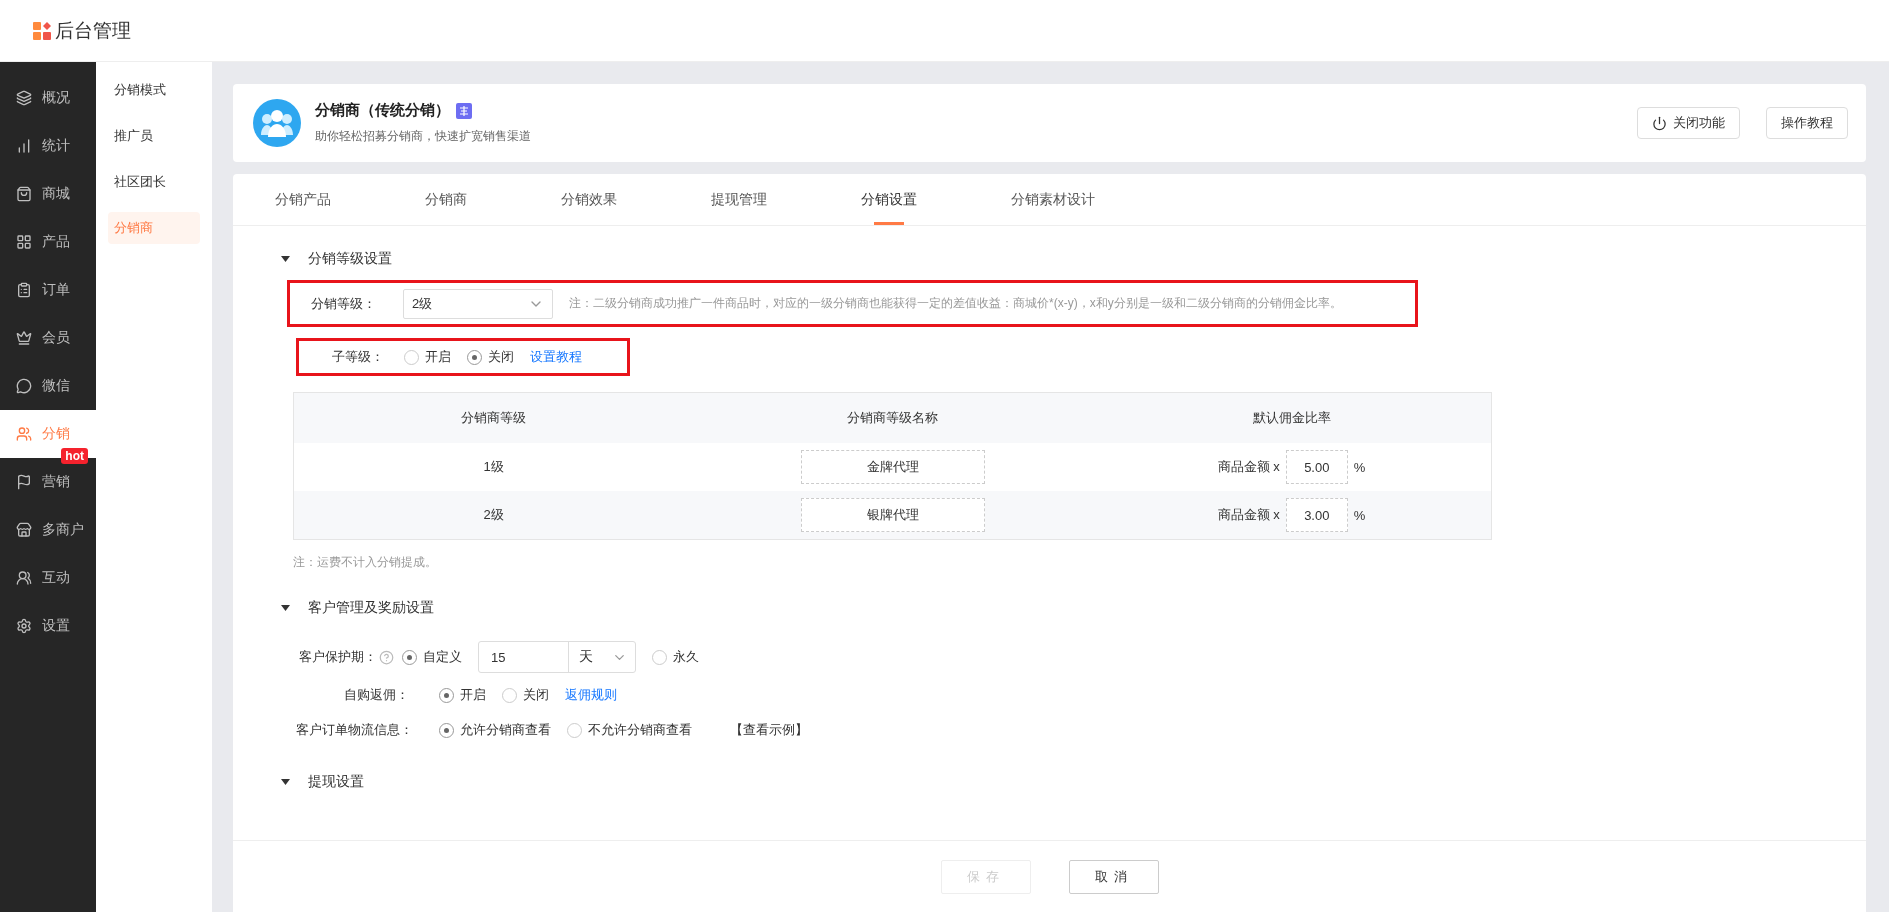 Image resolution: width=1889 pixels, height=912 pixels. Describe the element at coordinates (493, 467) in the screenshot. I see `table-cell-text: 1级` at that location.